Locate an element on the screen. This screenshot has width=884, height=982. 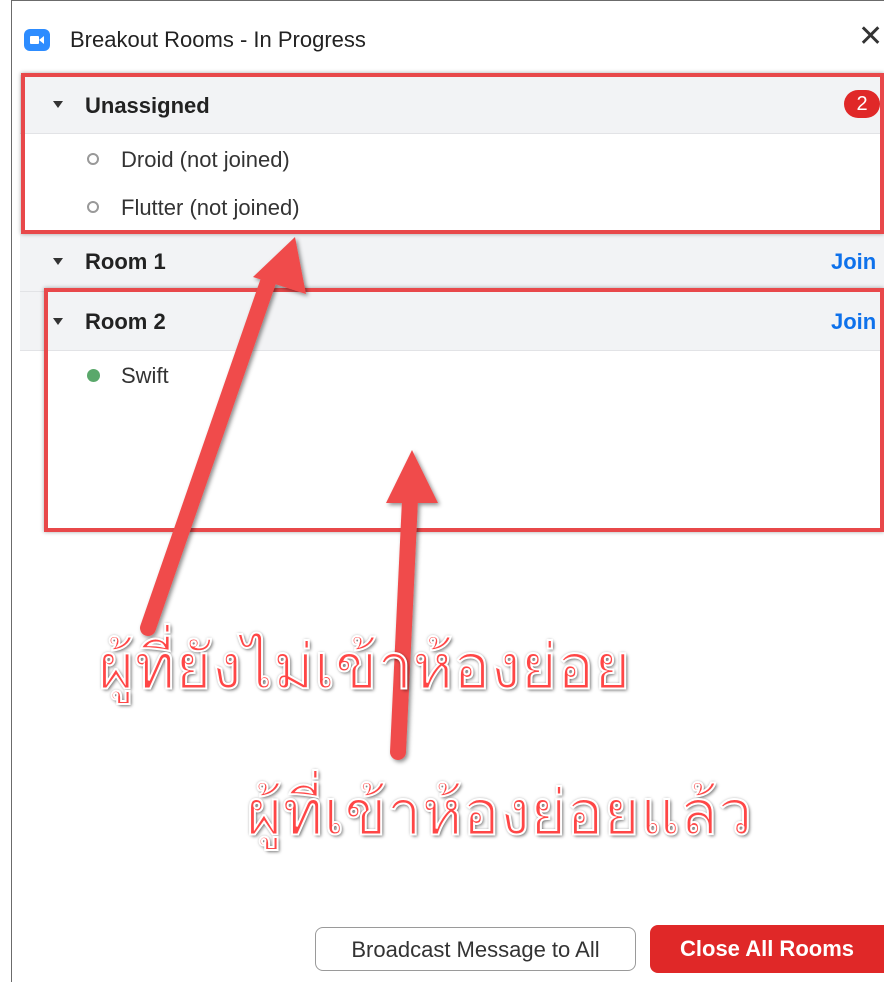
status-joined-icon is located at coordinates (93, 375).